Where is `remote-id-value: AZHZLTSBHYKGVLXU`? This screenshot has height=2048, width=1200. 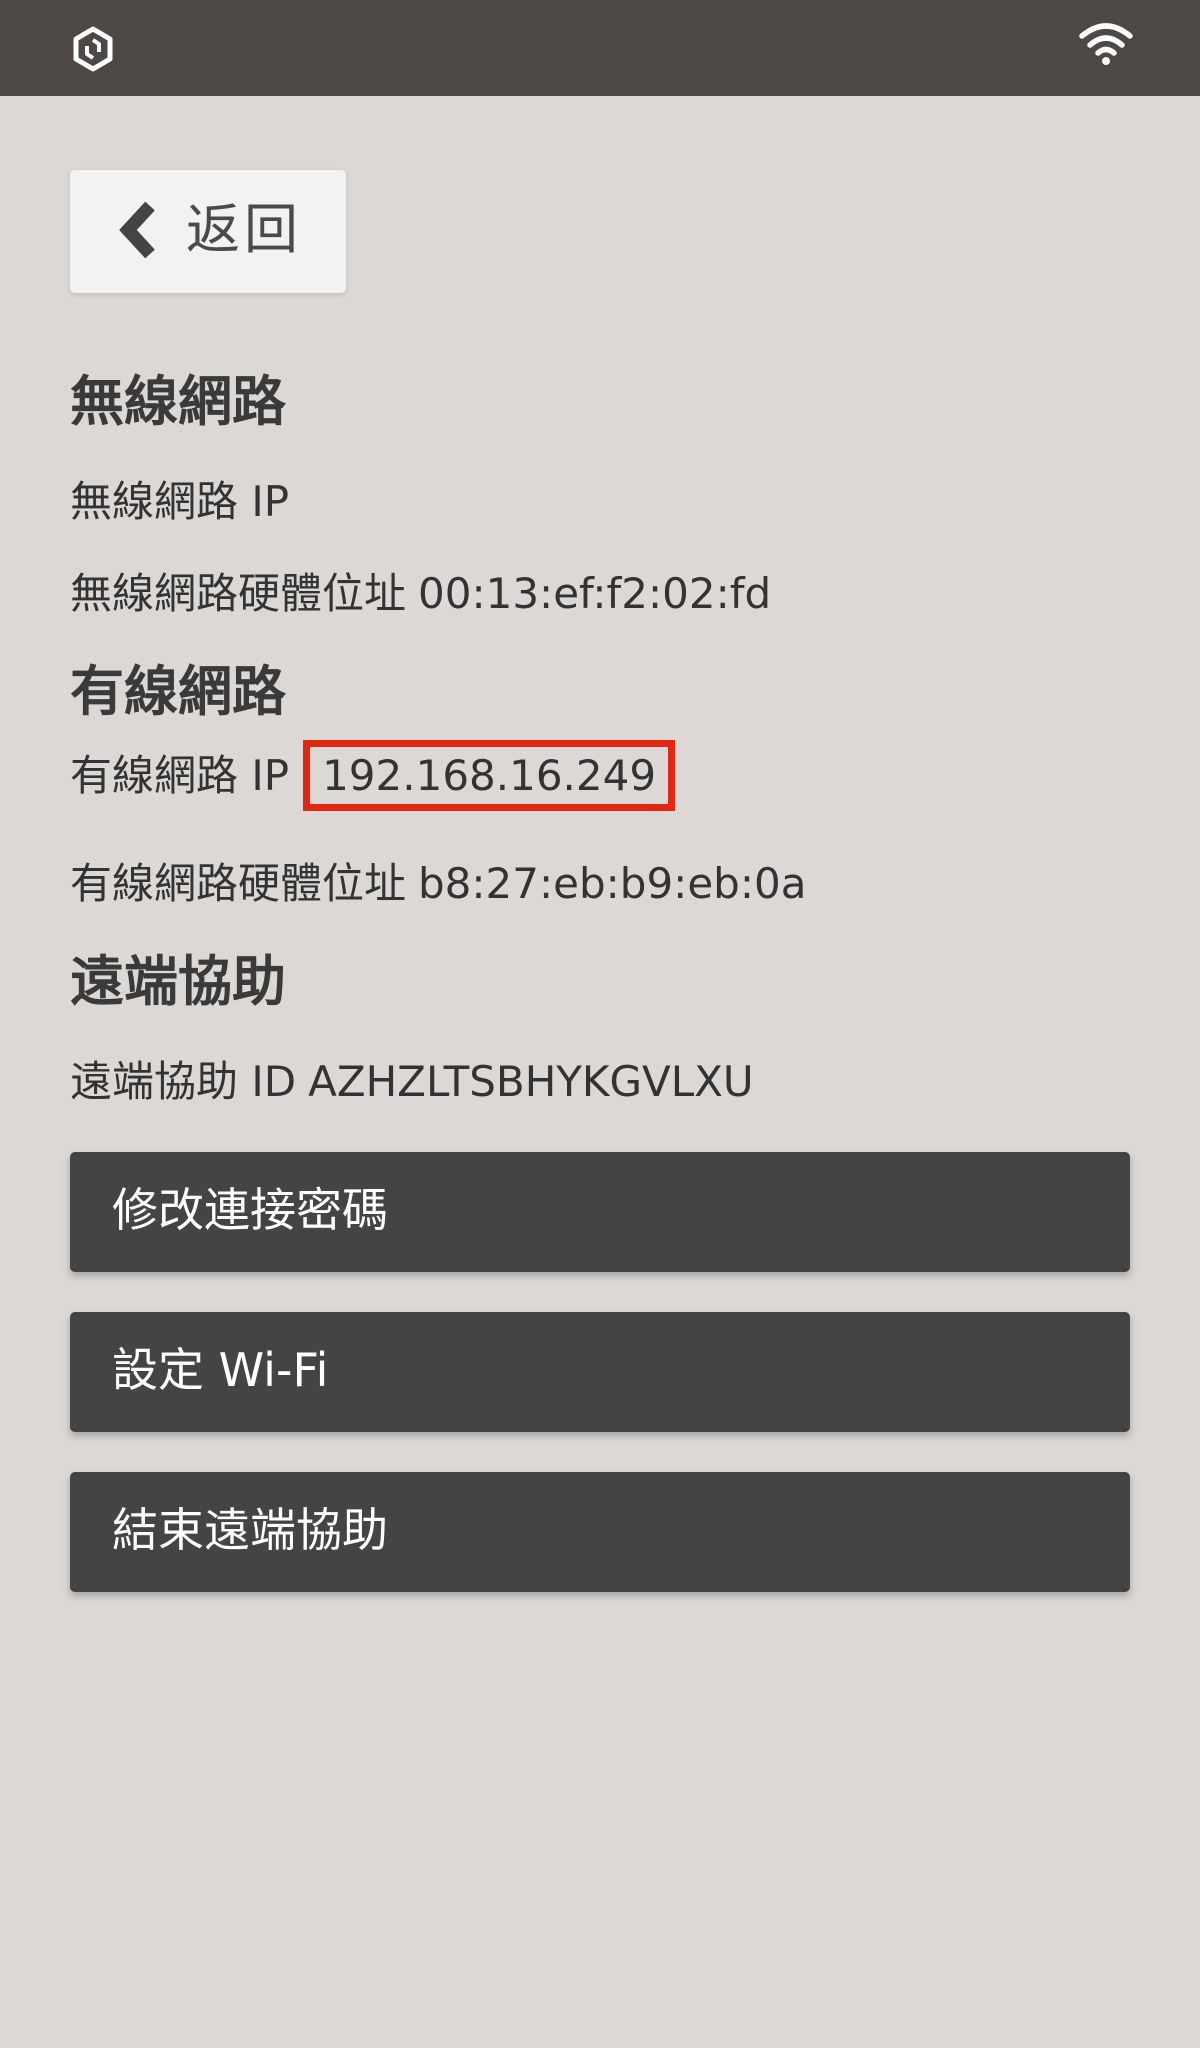 remote-id-value: AZHZLTSBHYKGVLXU is located at coordinates (531, 1081).